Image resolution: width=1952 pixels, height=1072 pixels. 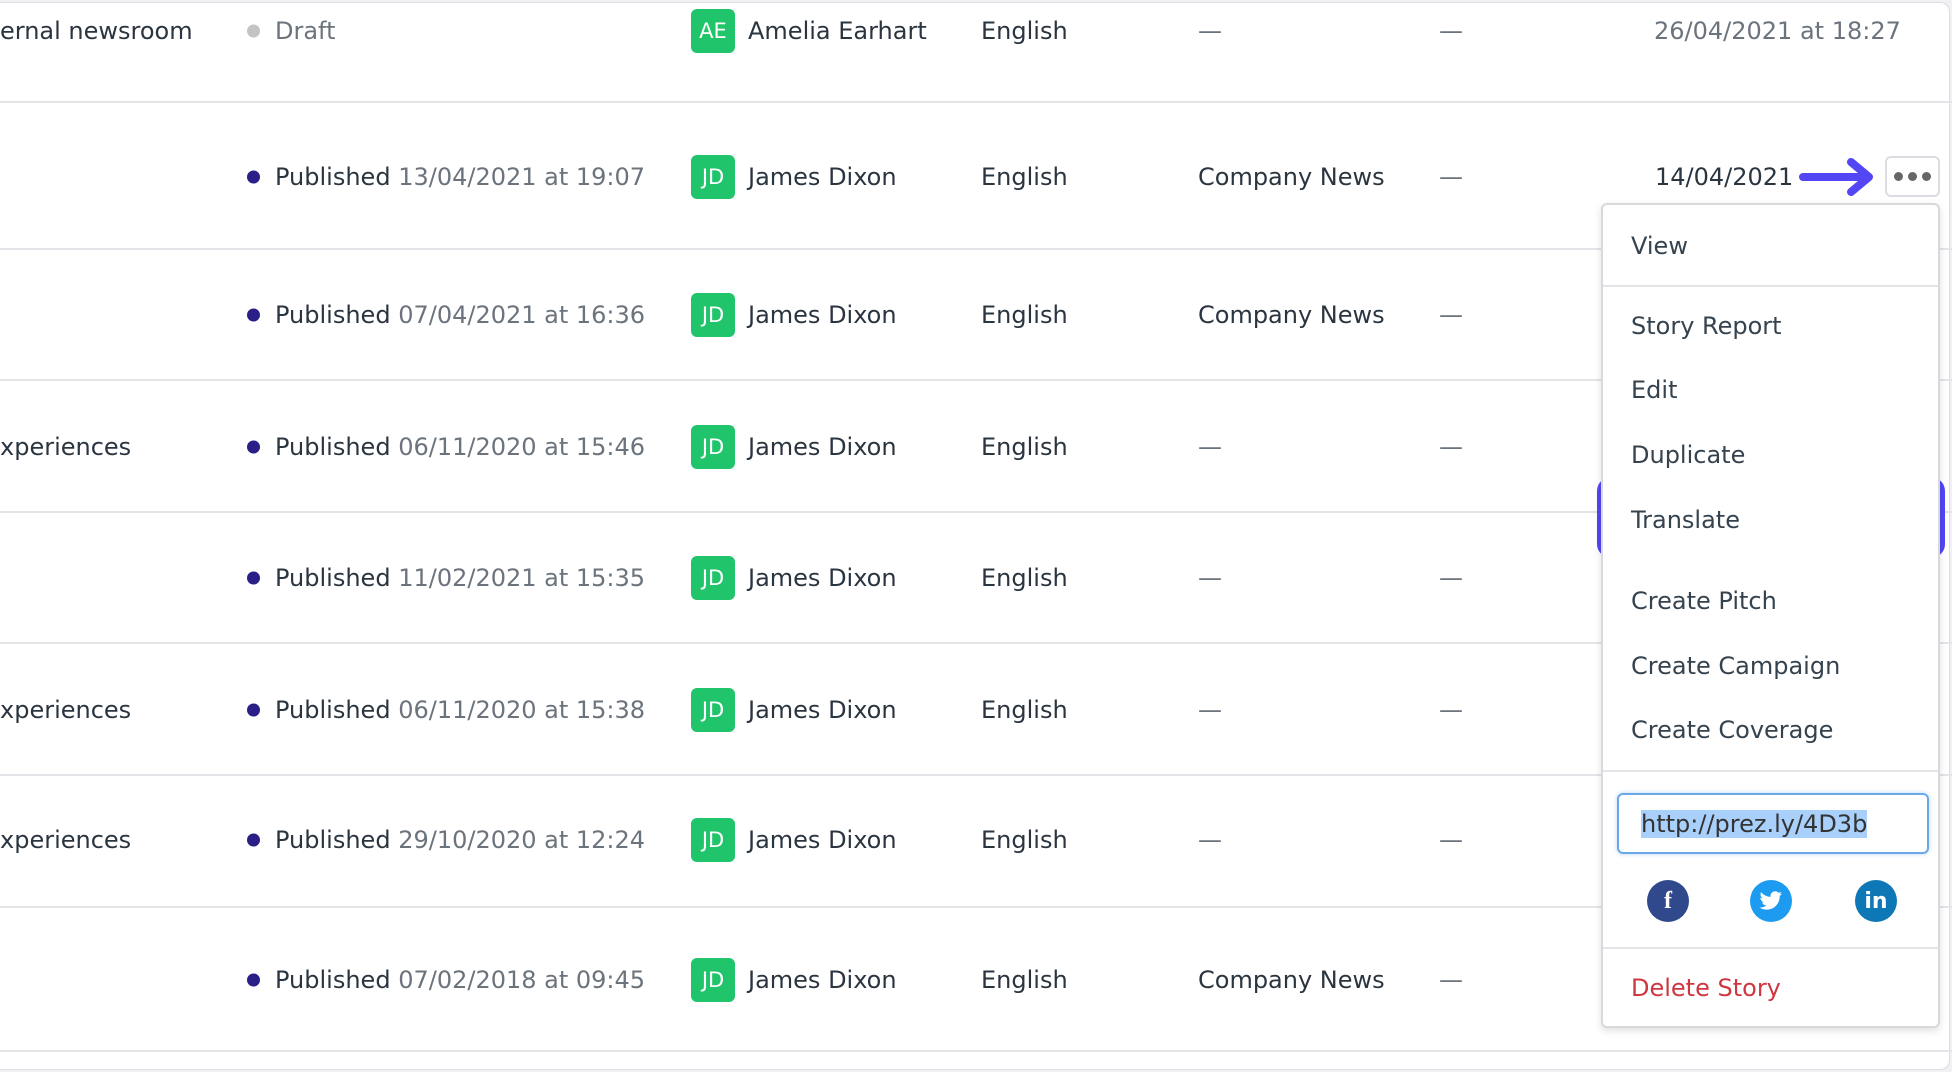 I want to click on delete-story-button: Delete Story, so click(x=1706, y=988).